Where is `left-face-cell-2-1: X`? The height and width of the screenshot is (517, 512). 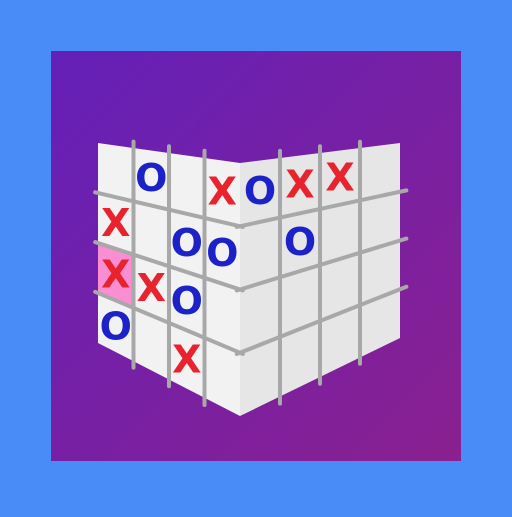 left-face-cell-2-1: X is located at coordinates (151, 288).